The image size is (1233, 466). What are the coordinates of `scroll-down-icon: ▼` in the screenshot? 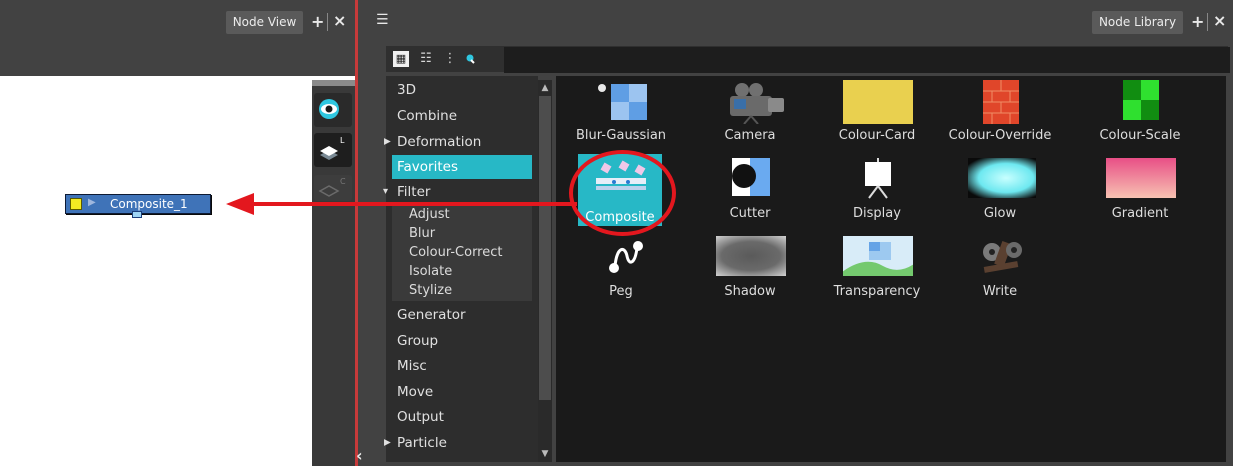 It's located at (545, 454).